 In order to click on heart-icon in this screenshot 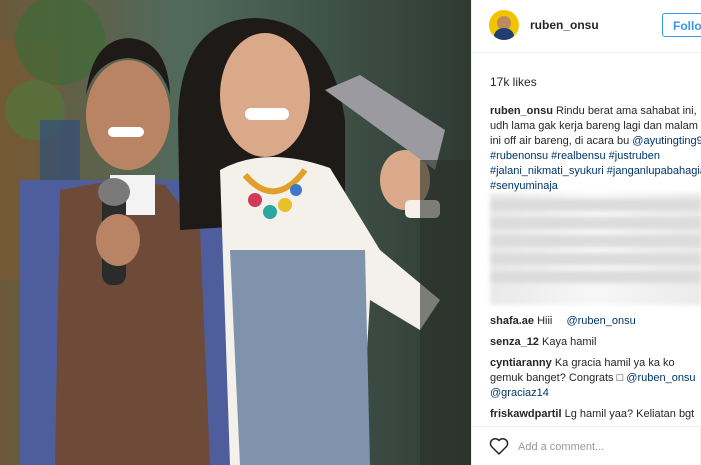, I will do `click(499, 446)`.